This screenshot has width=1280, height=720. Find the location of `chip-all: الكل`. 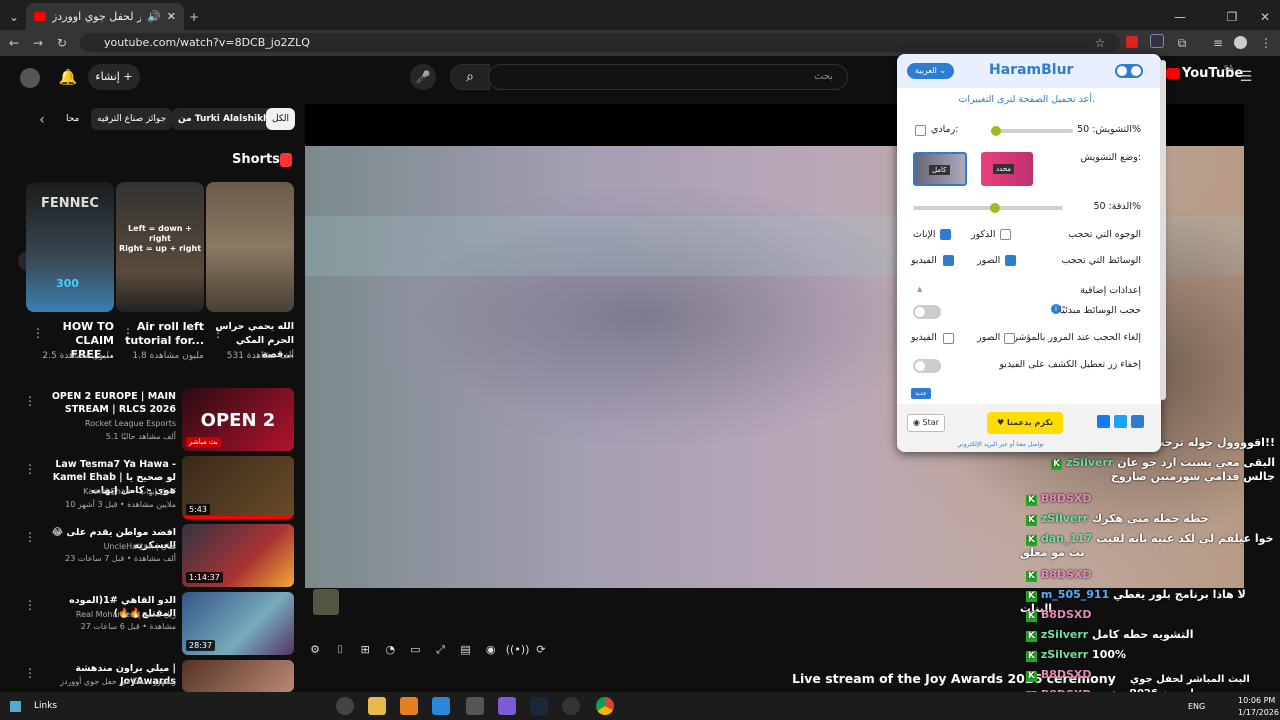

chip-all: الكل is located at coordinates (281, 119).